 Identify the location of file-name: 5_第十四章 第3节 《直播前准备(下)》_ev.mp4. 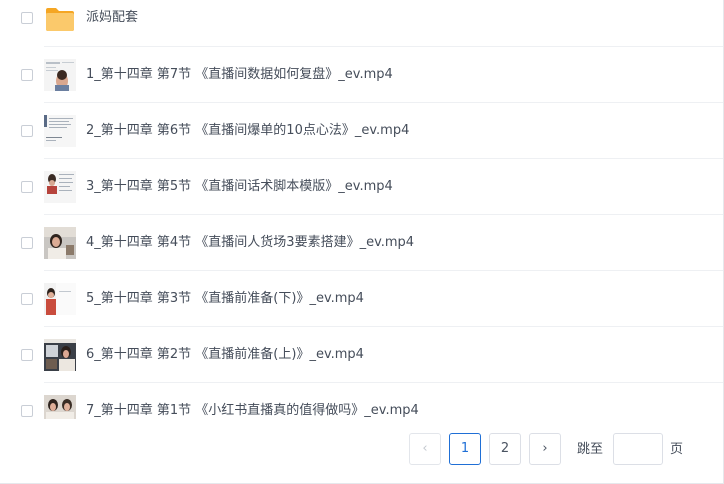
(225, 299).